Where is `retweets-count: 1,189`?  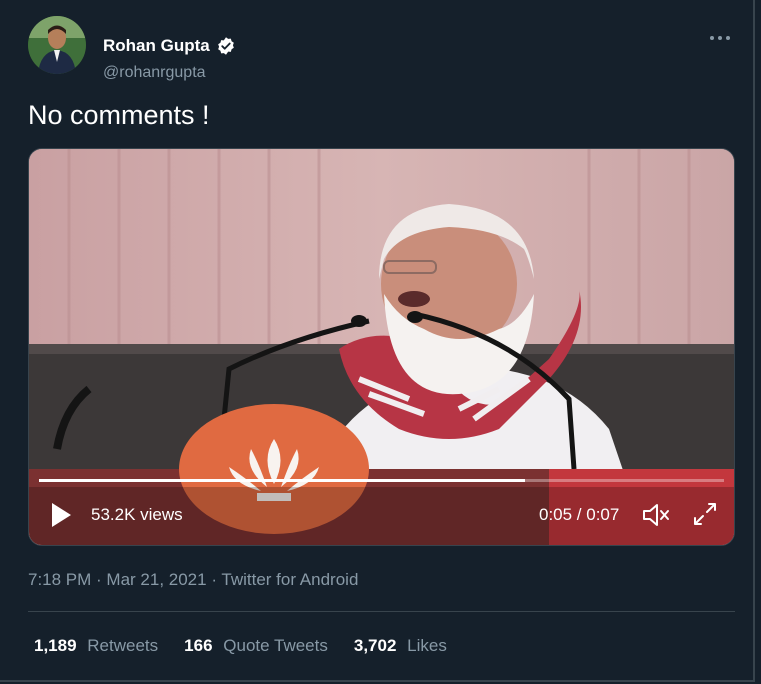 retweets-count: 1,189 is located at coordinates (55, 645).